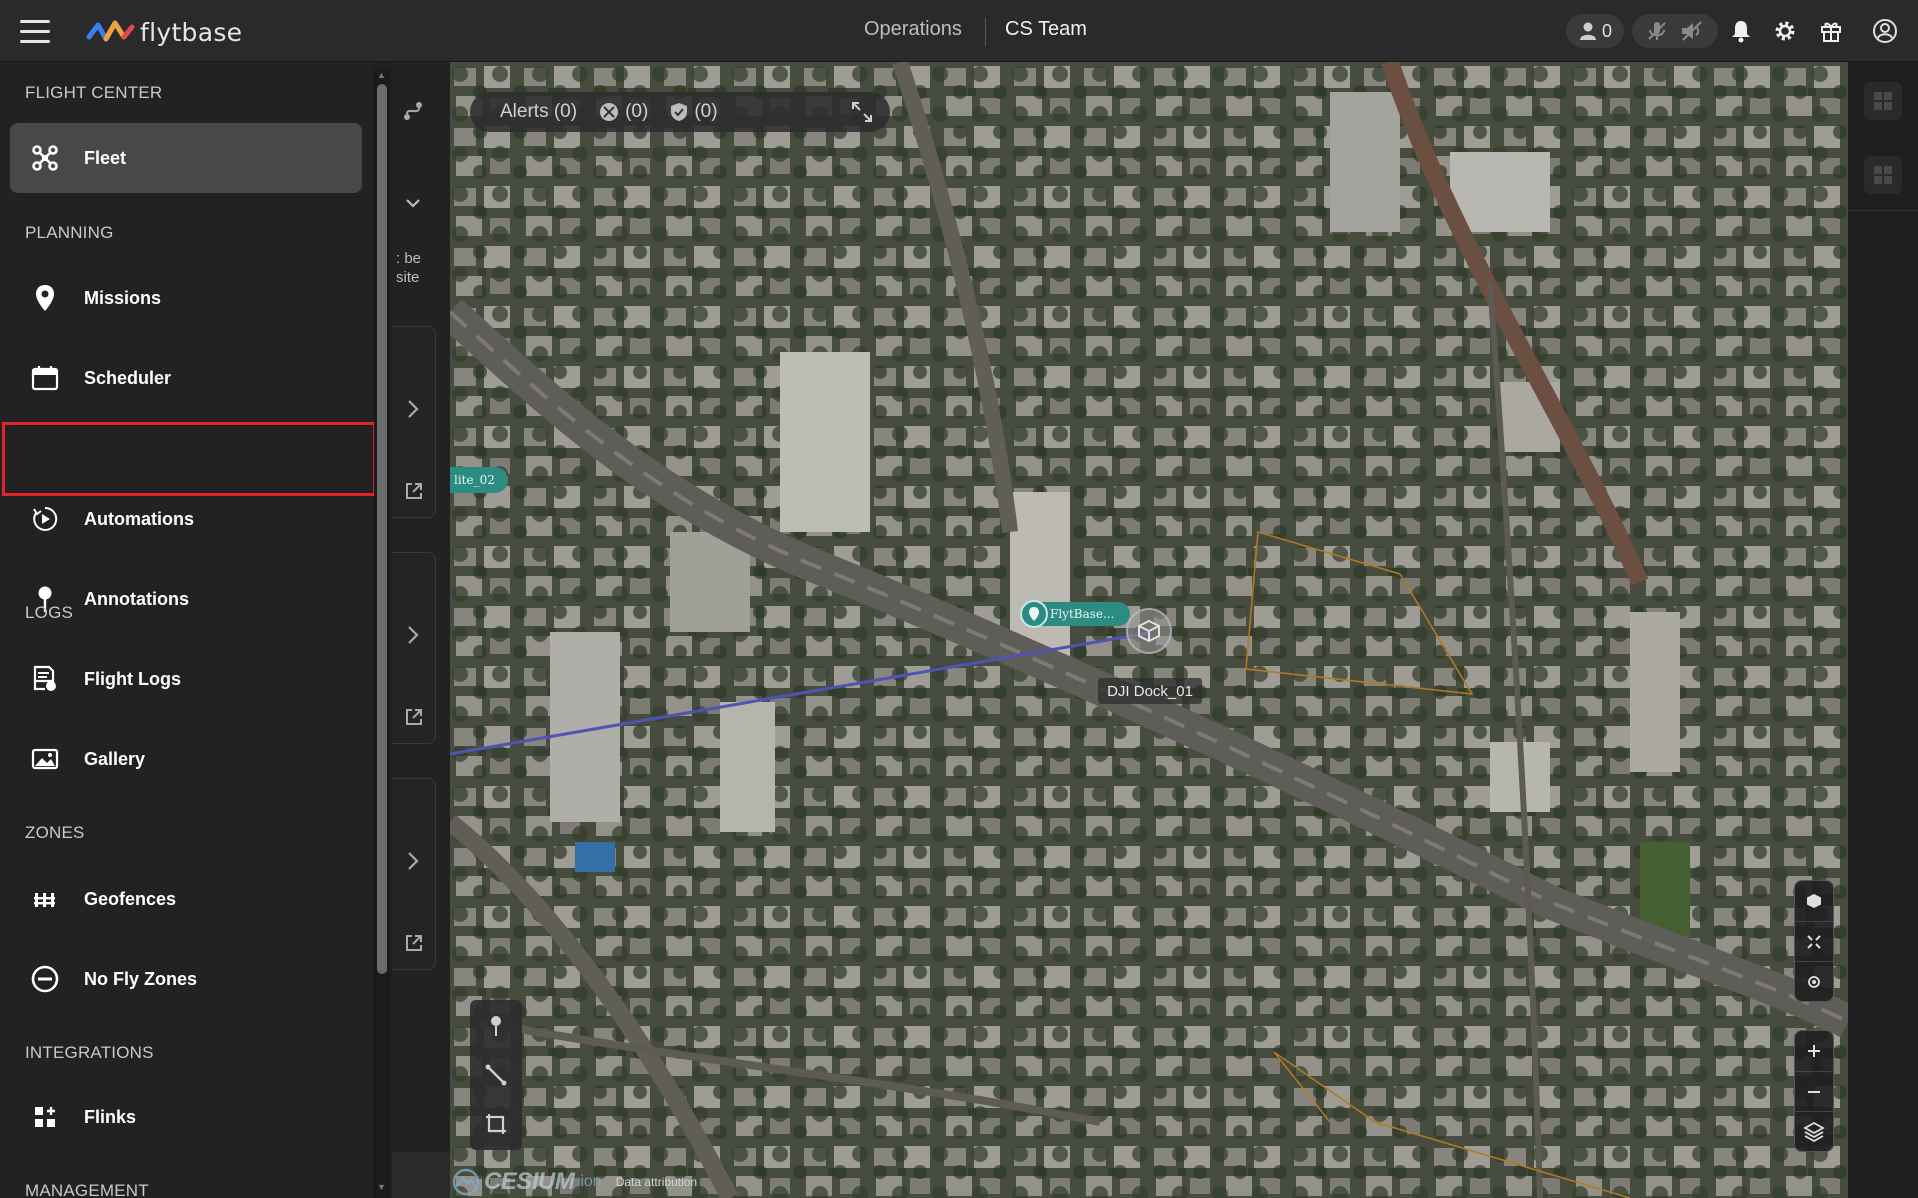 The width and height of the screenshot is (1918, 1198). What do you see at coordinates (45, 378) in the screenshot?
I see `calendar-icon` at bounding box center [45, 378].